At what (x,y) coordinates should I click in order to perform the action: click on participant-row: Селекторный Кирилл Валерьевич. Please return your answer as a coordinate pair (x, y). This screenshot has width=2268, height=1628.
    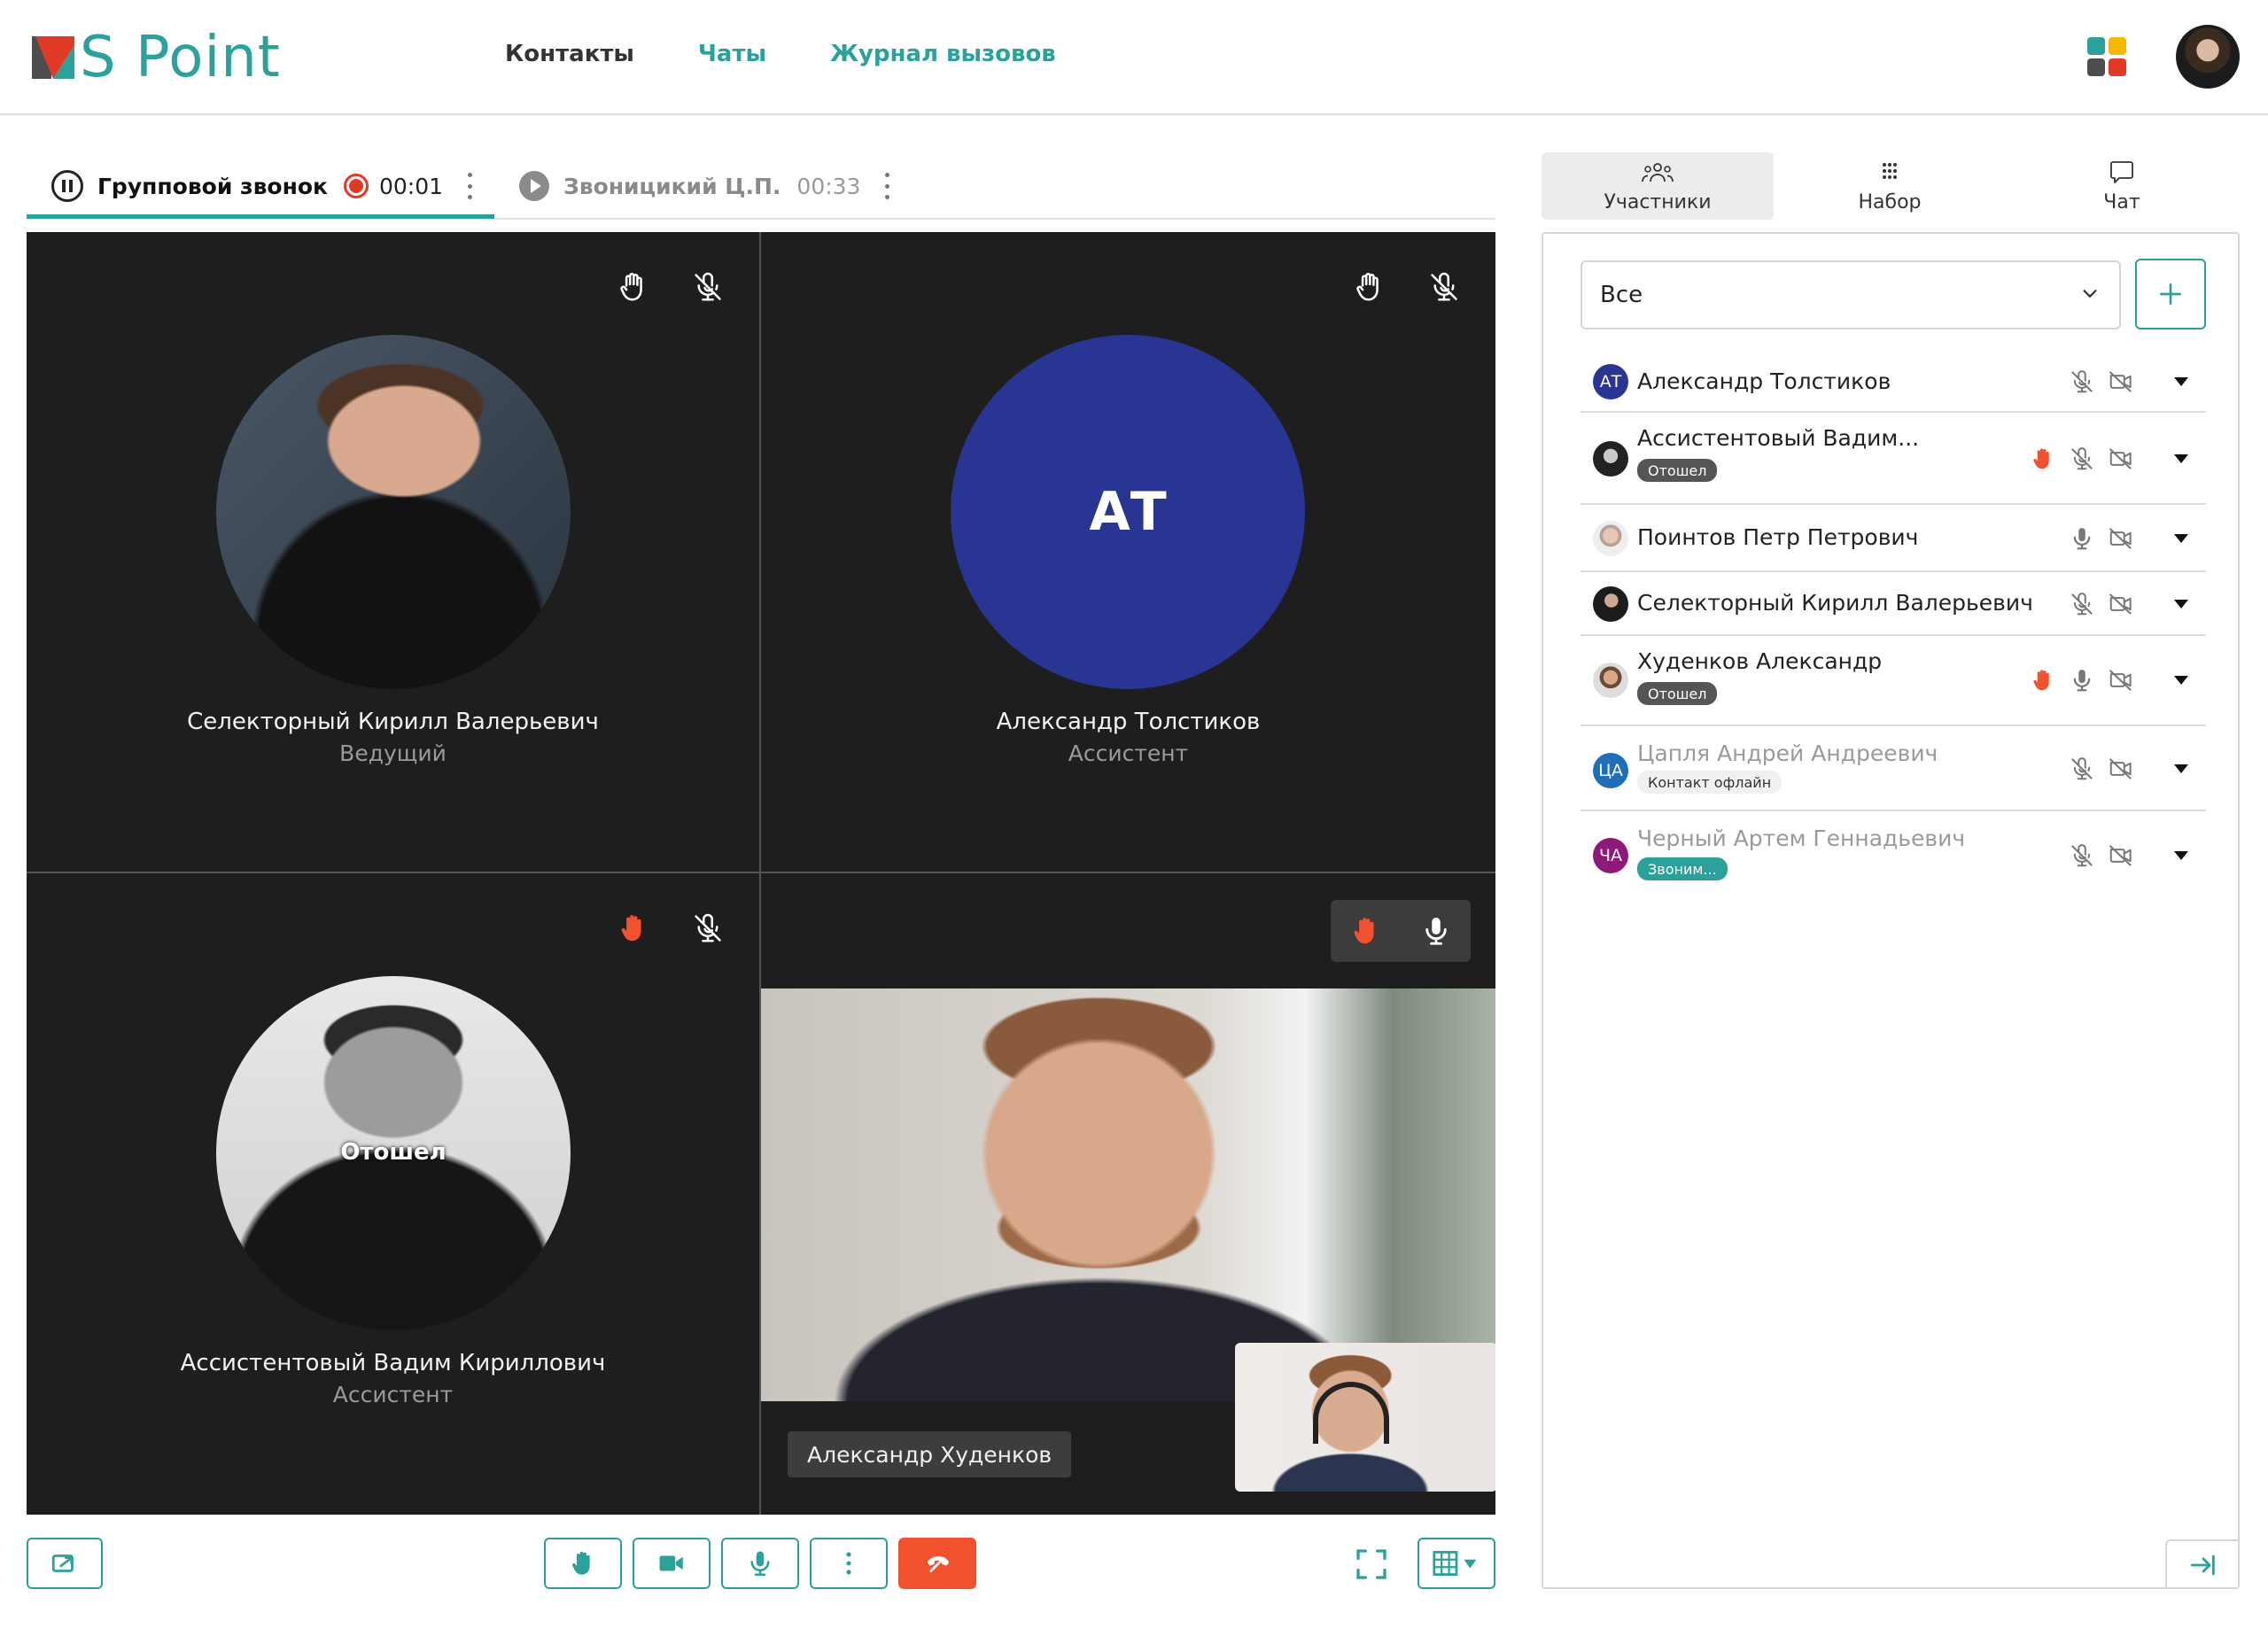
    Looking at the image, I should click on (1893, 604).